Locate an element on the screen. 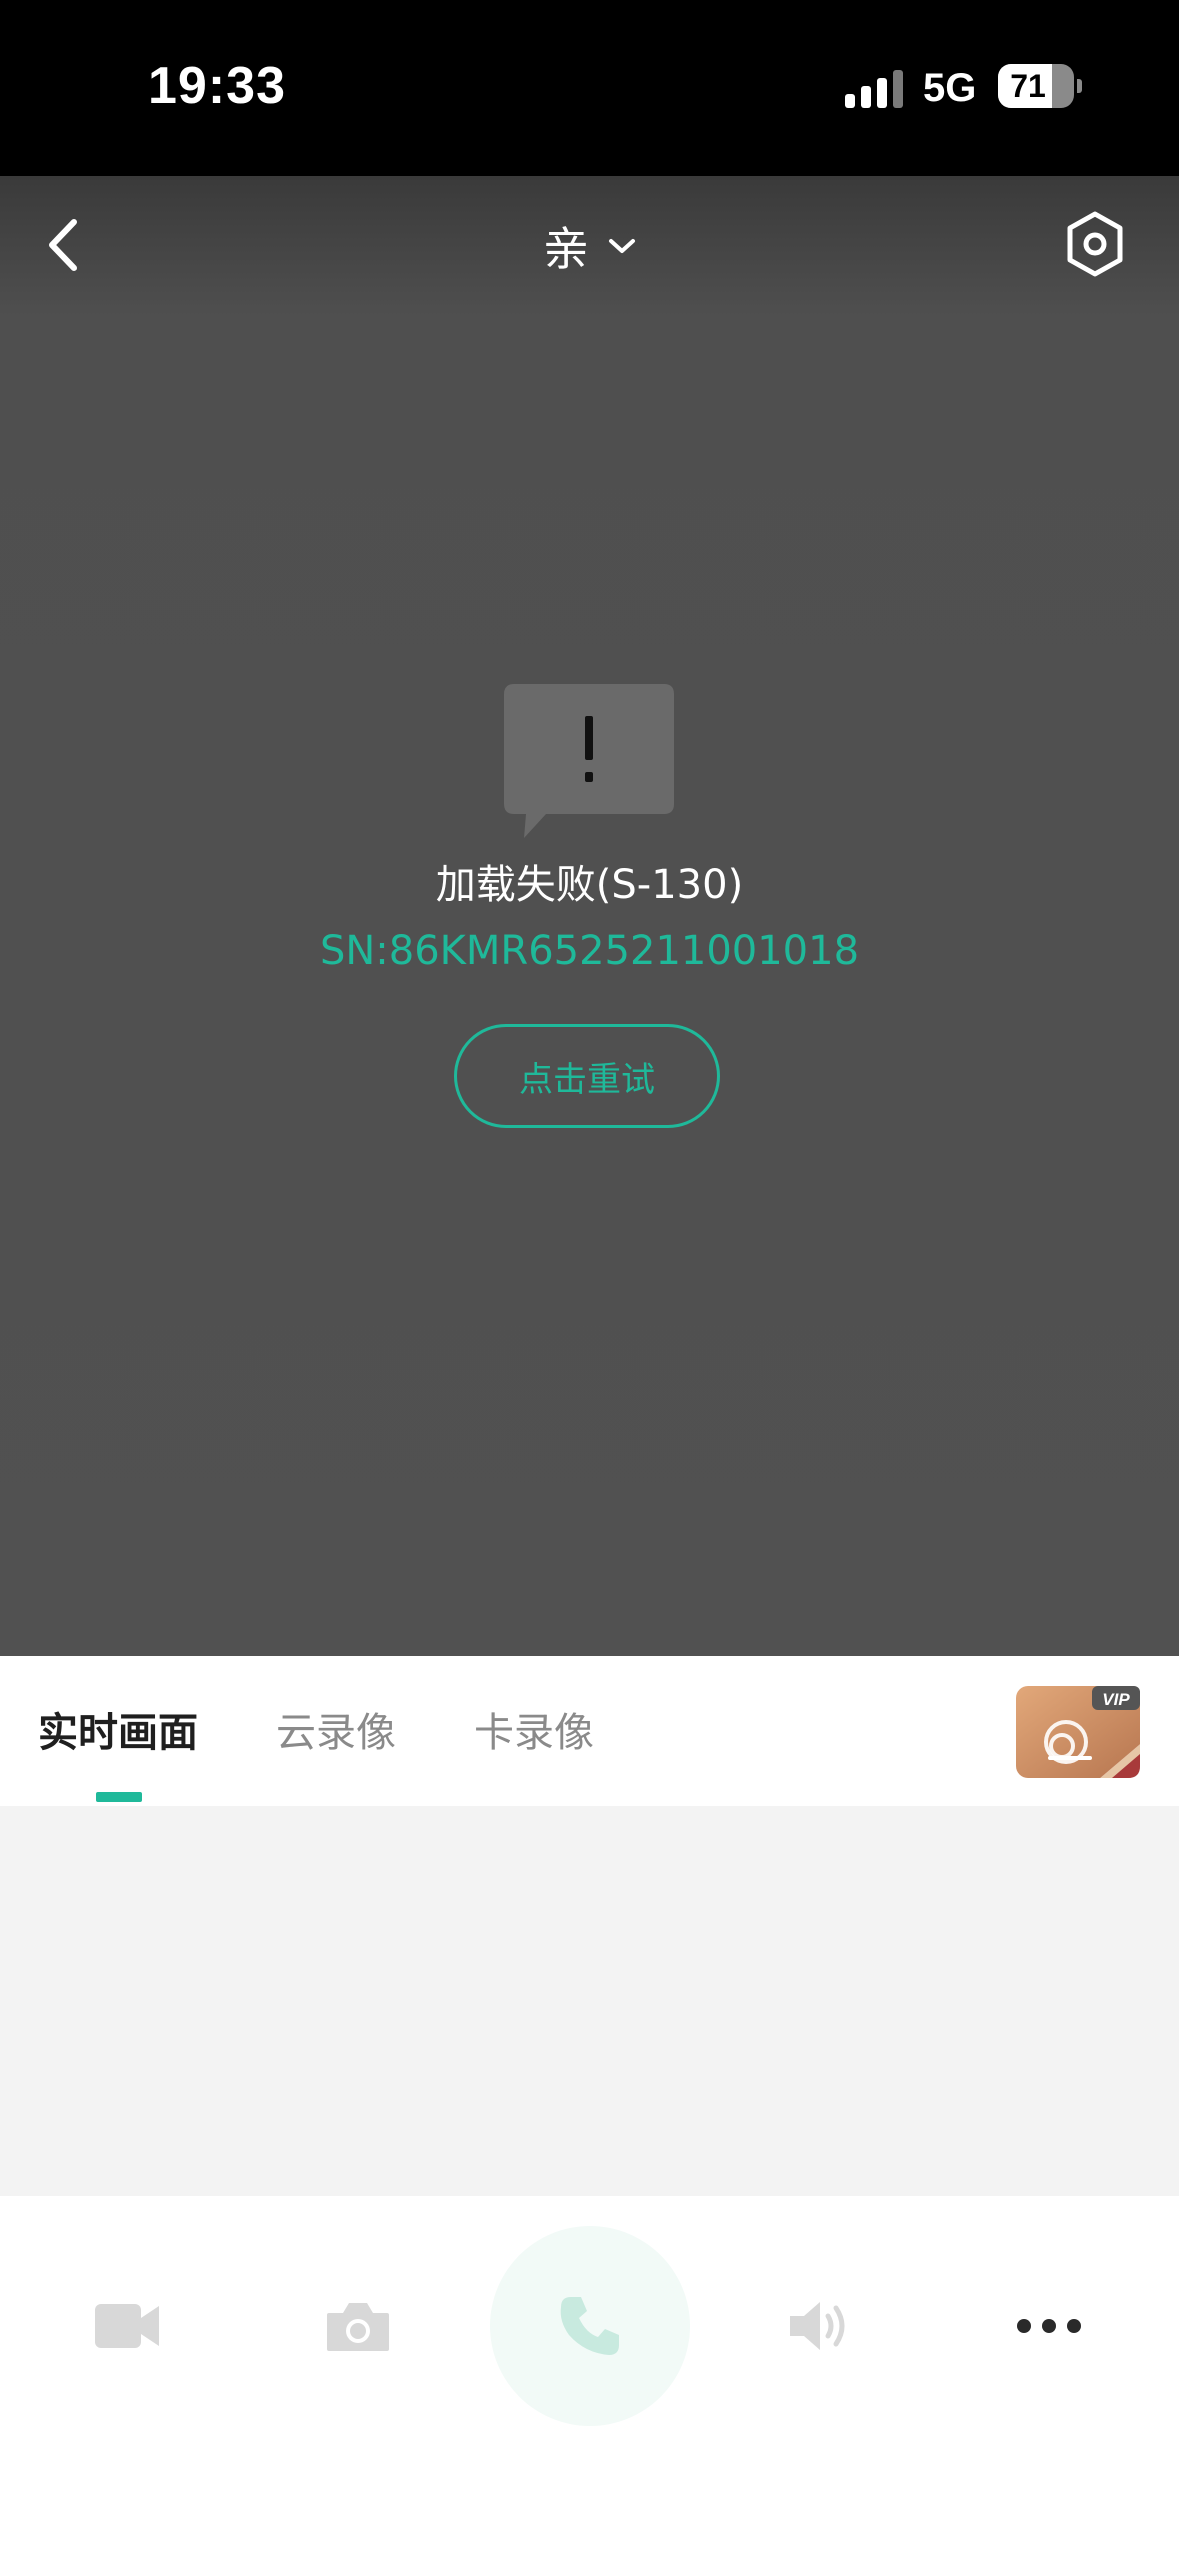  phone-icon is located at coordinates (589, 2326).